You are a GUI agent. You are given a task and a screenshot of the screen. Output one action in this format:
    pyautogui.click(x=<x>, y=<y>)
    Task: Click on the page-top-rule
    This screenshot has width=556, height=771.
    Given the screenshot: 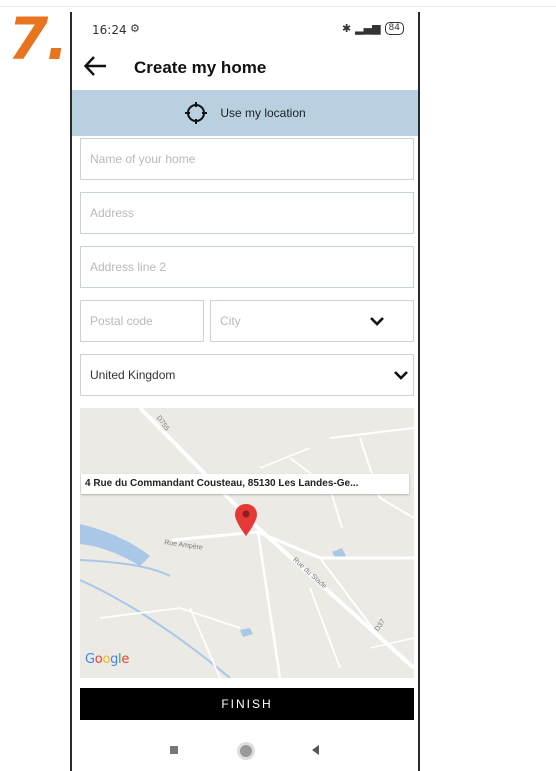 What is the action you would take?
    pyautogui.click(x=278, y=6)
    